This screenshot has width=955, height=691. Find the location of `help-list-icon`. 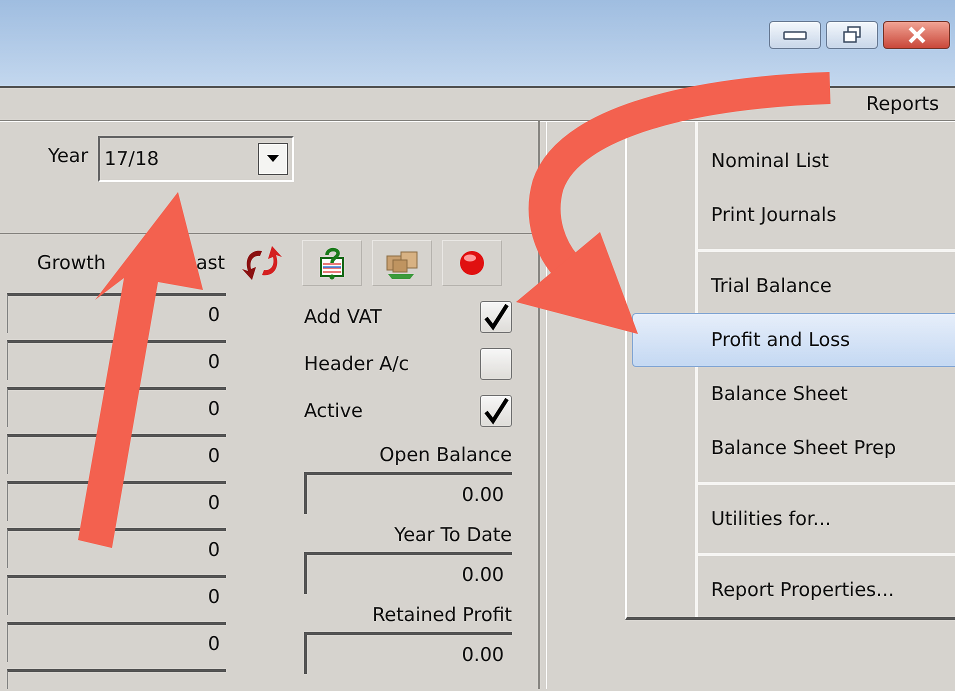

help-list-icon is located at coordinates (332, 263).